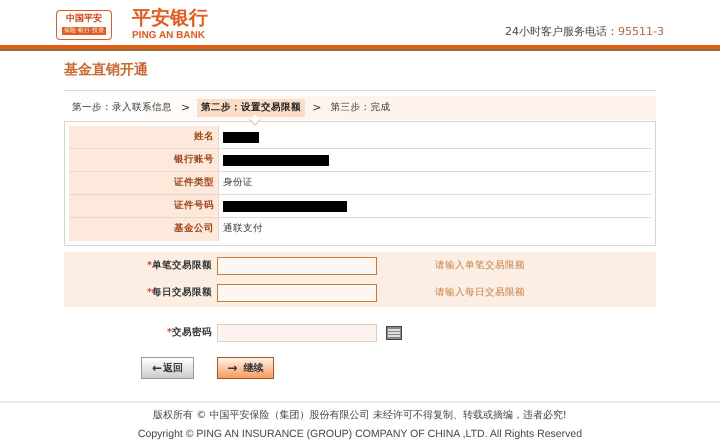 Image resolution: width=720 pixels, height=447 pixels. What do you see at coordinates (394, 333) in the screenshot?
I see `keyboard-icon` at bounding box center [394, 333].